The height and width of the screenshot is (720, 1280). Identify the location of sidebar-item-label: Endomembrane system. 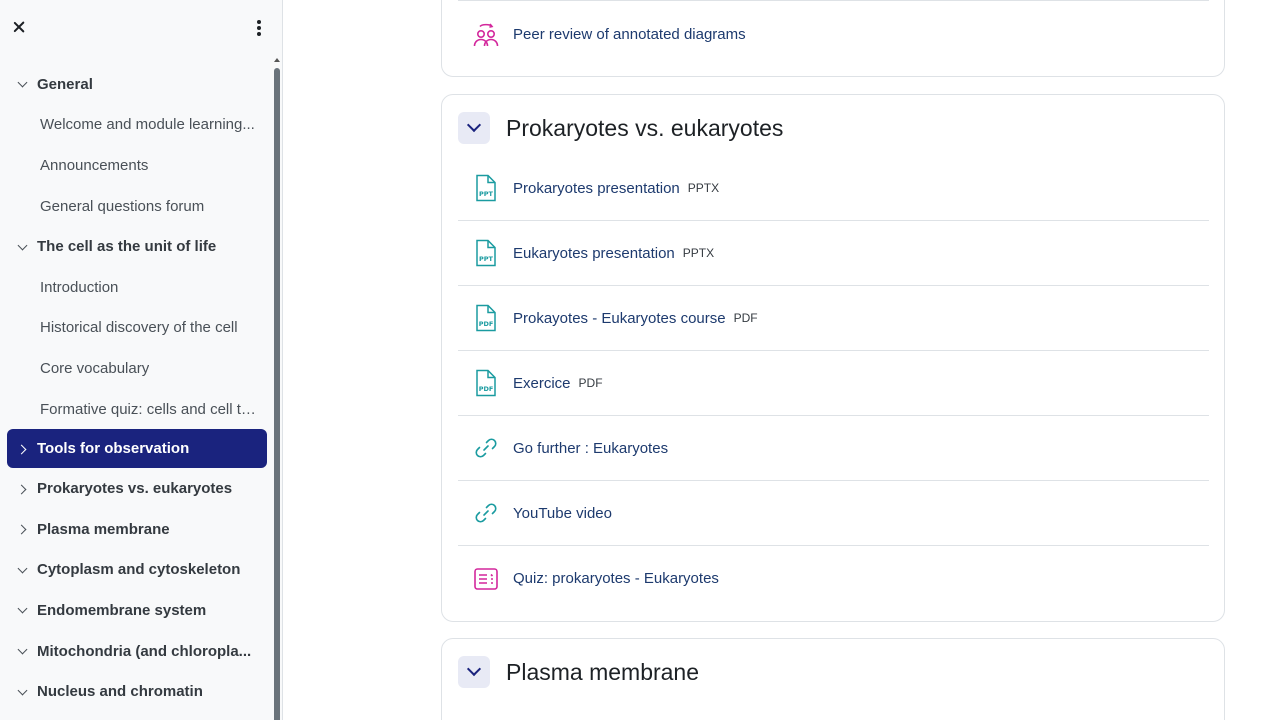
(122, 610).